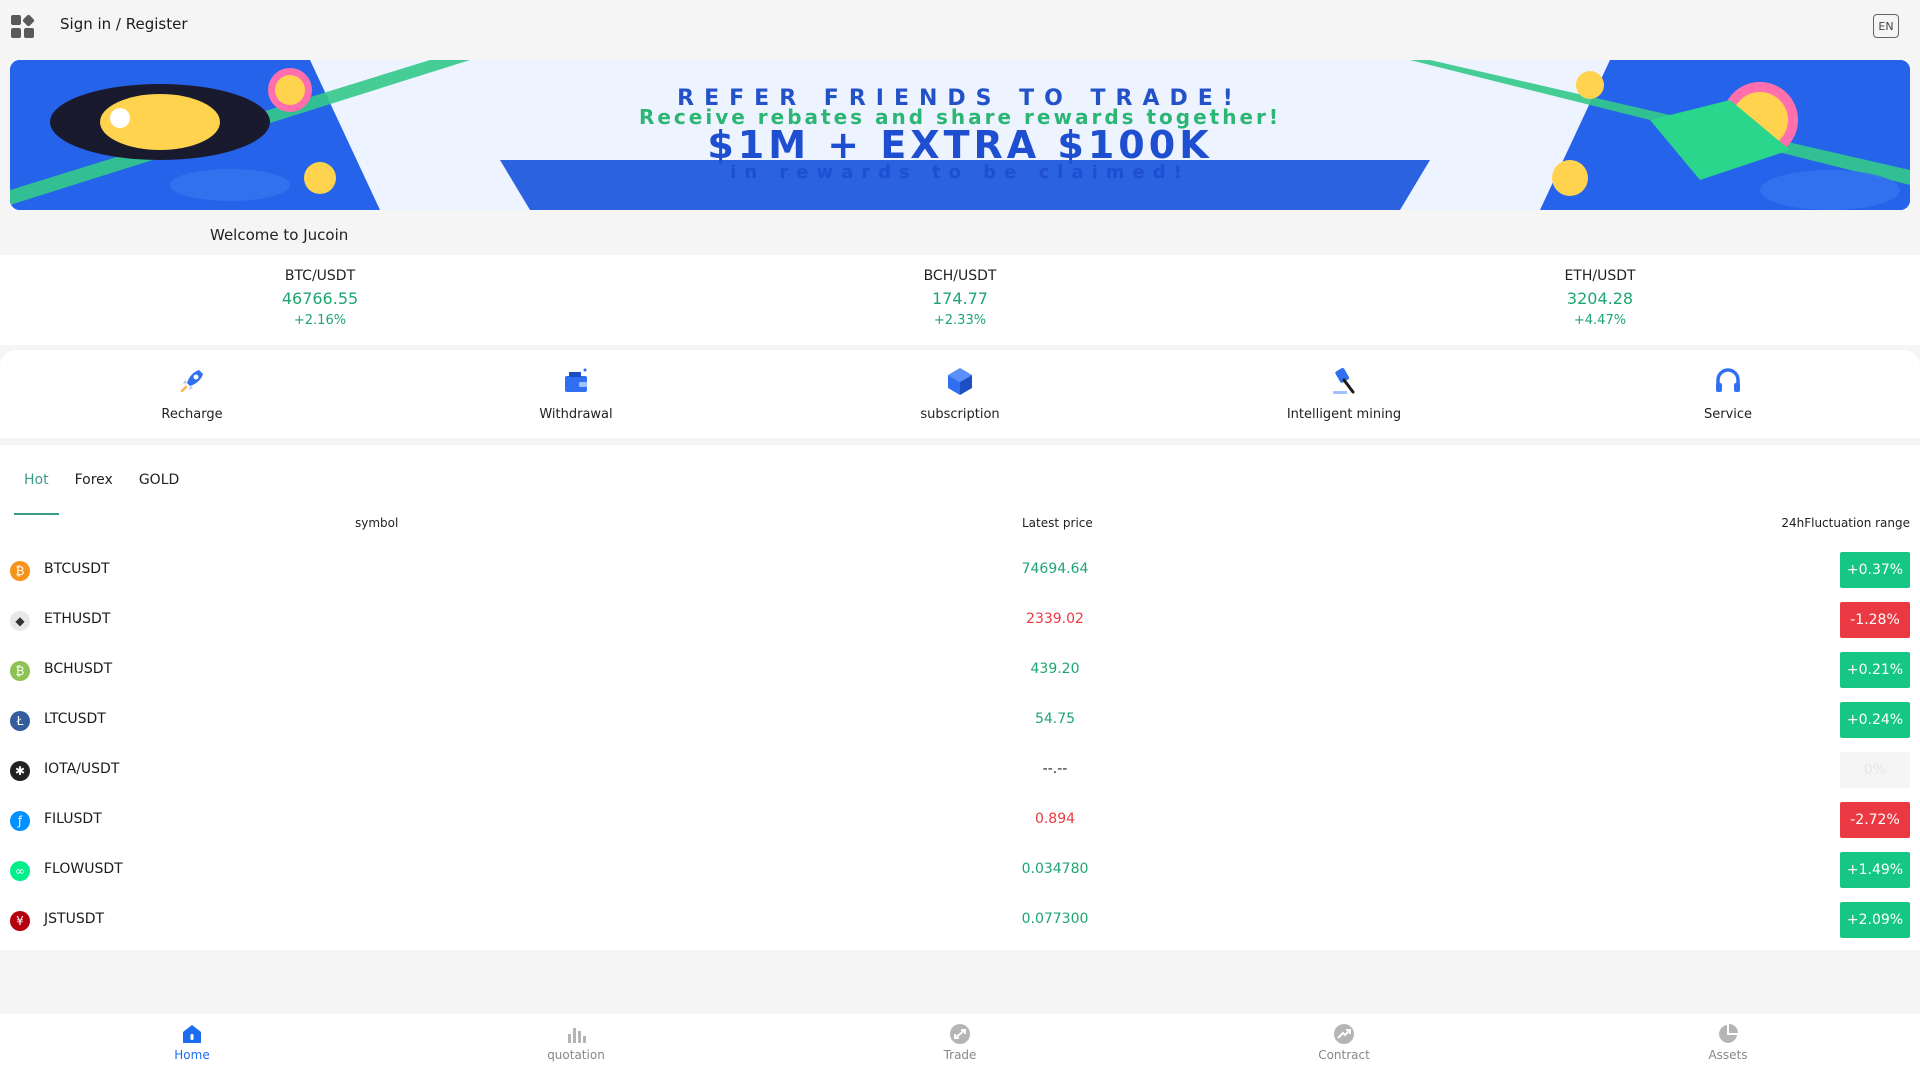  What do you see at coordinates (1728, 414) in the screenshot?
I see `shortcut-label: Service` at bounding box center [1728, 414].